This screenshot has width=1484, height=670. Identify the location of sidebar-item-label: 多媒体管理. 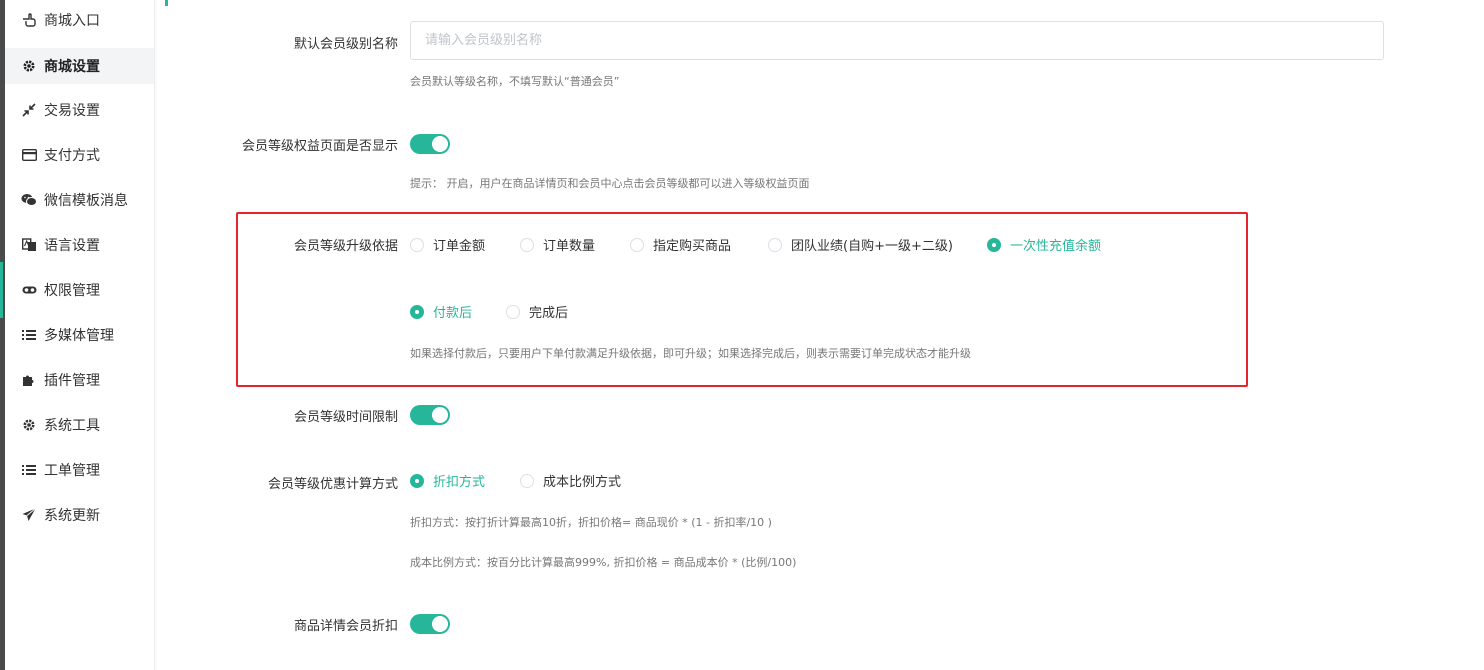
(79, 336).